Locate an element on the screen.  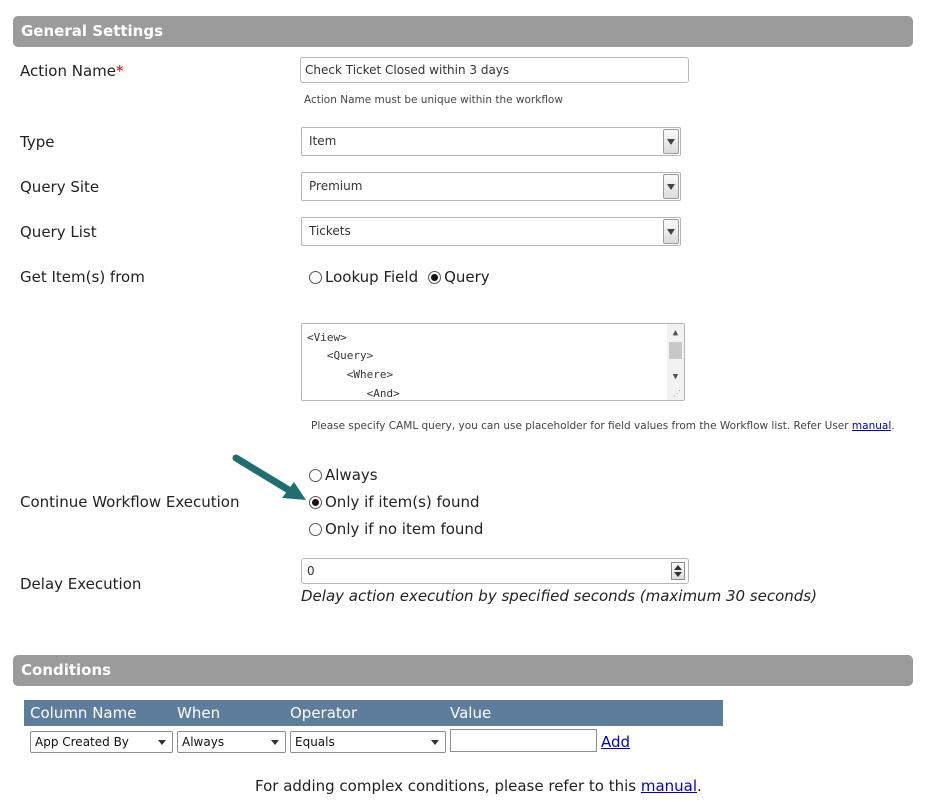
get-items-label: Get Item(s) from is located at coordinates (82, 277).